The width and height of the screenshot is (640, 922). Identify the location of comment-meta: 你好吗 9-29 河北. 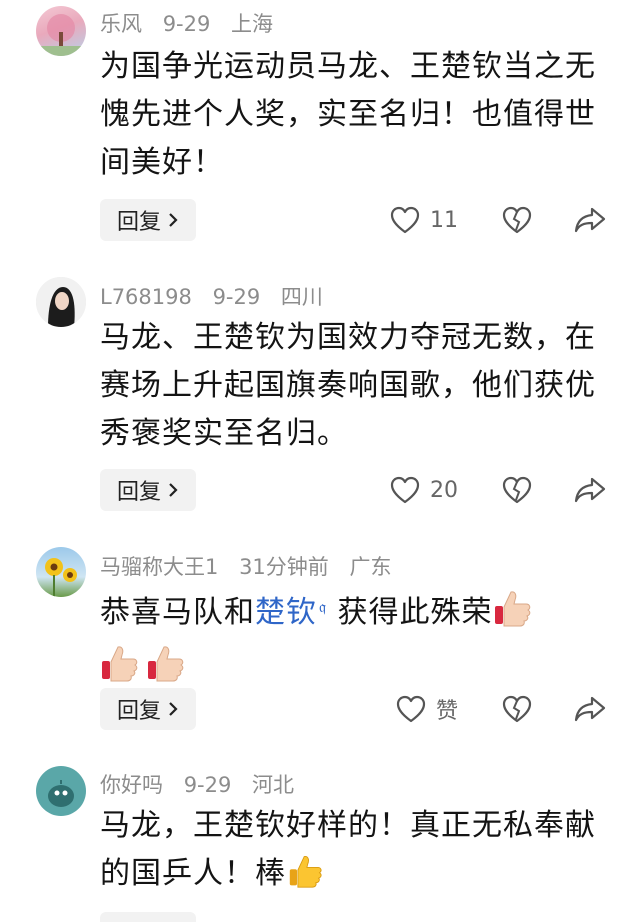
(204, 784).